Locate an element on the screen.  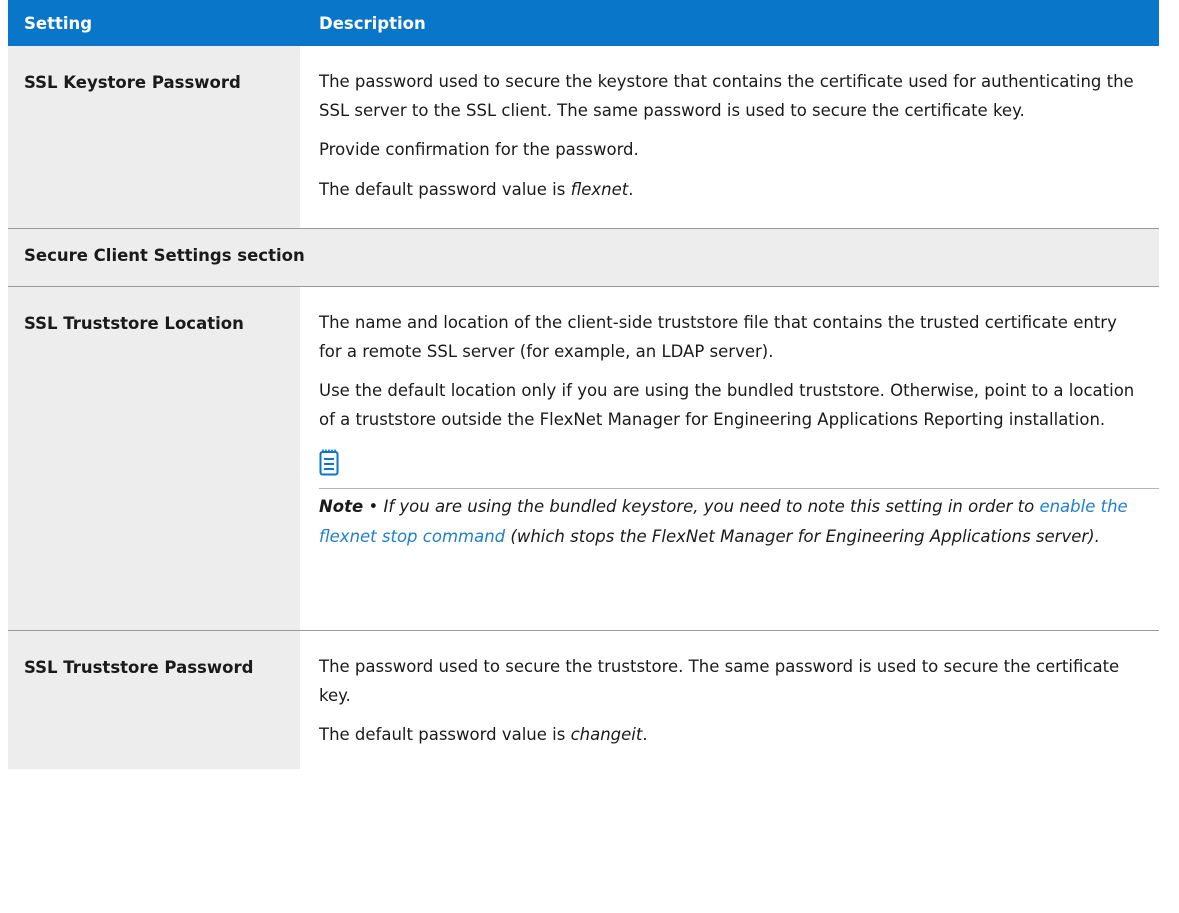
header-description: Description is located at coordinates (372, 23).